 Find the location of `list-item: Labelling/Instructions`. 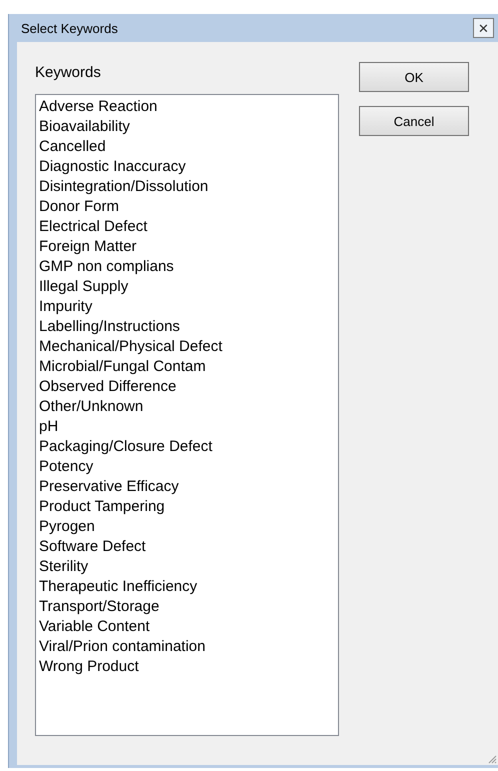

list-item: Labelling/Instructions is located at coordinates (187, 327).